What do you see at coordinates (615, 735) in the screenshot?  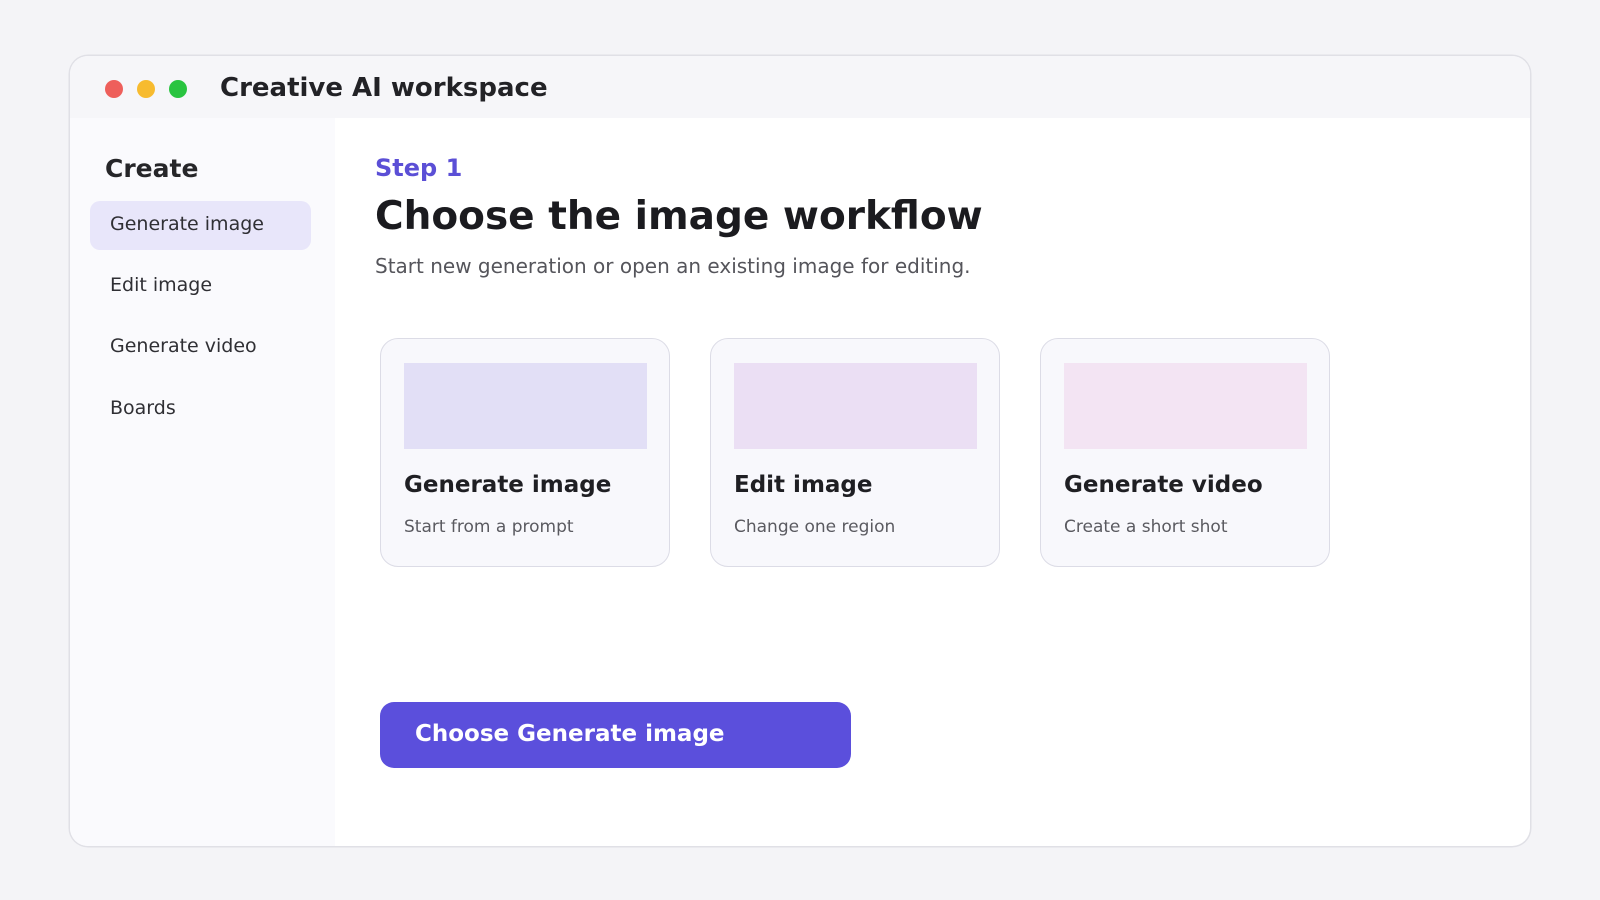 I see `choose-workflow-button: Choose Generate image` at bounding box center [615, 735].